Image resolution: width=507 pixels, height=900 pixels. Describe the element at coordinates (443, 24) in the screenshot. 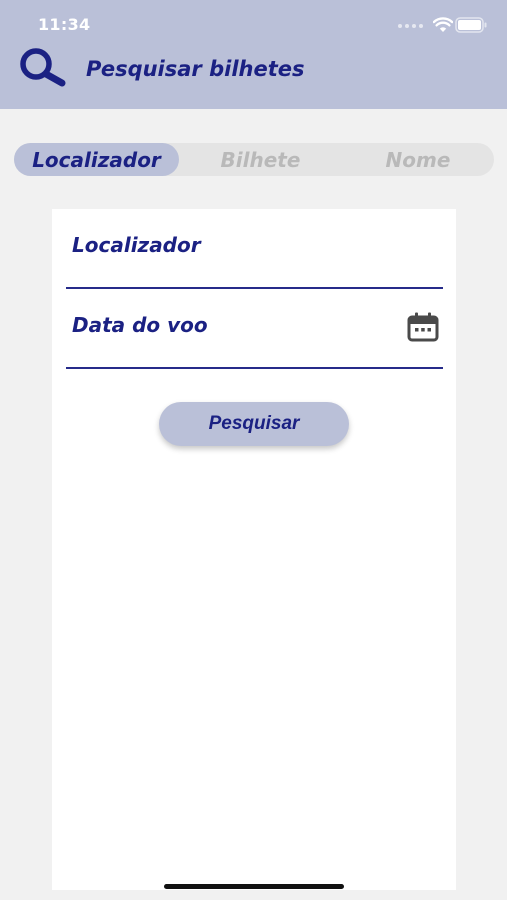

I see `wifi-icon` at that location.